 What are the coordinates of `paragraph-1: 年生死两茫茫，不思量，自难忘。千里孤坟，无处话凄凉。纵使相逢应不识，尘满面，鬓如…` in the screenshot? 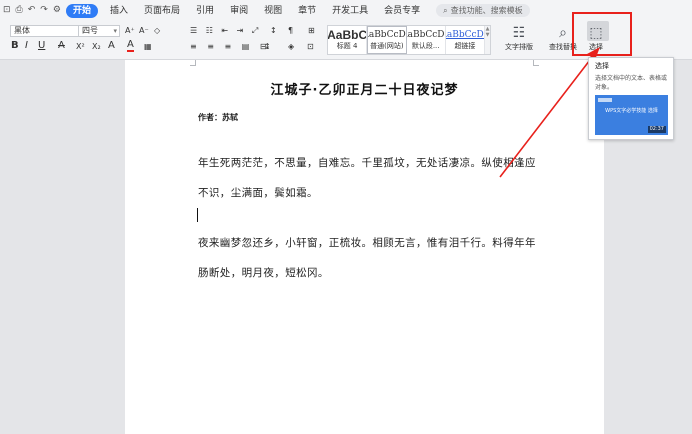 It's located at (367, 178).